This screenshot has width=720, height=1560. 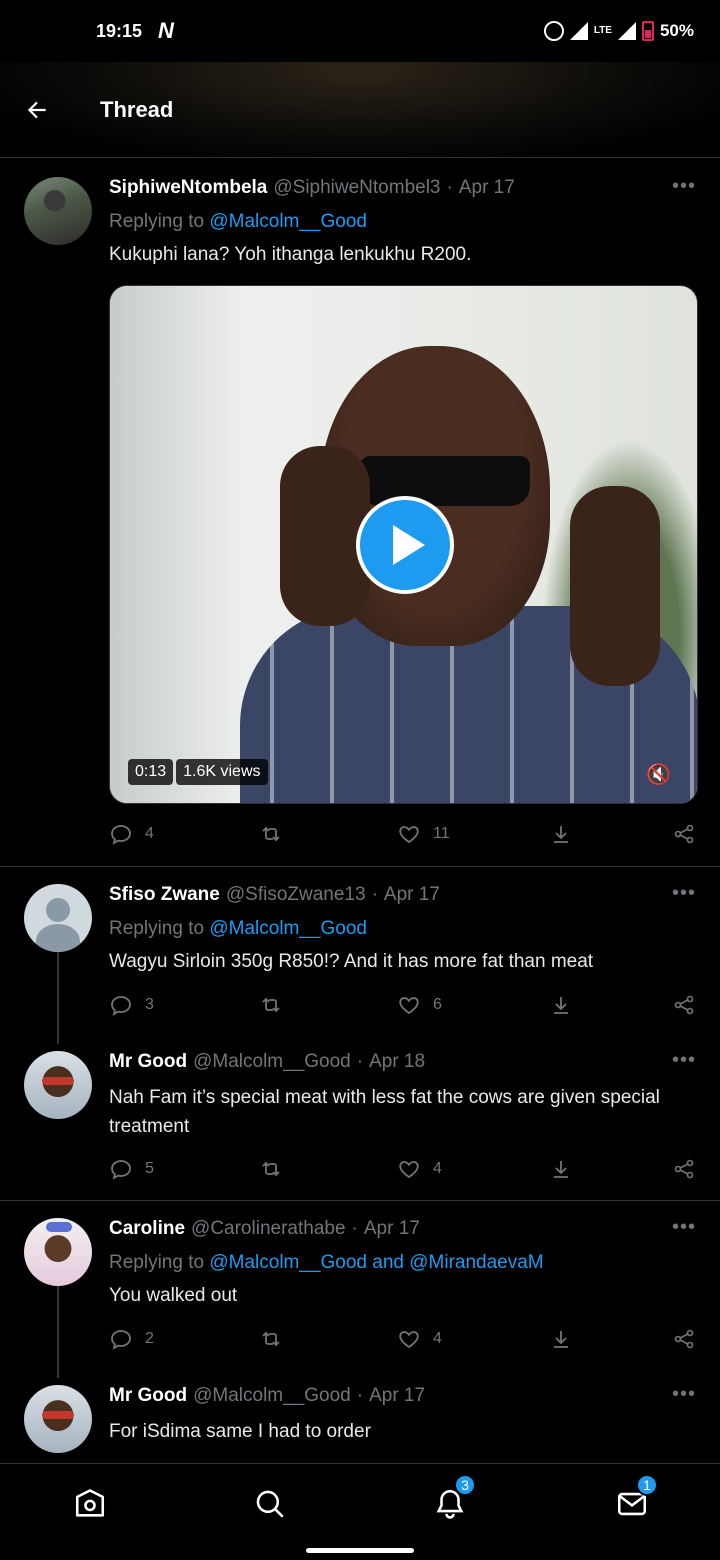 I want to click on signal-icon, so click(x=578, y=31).